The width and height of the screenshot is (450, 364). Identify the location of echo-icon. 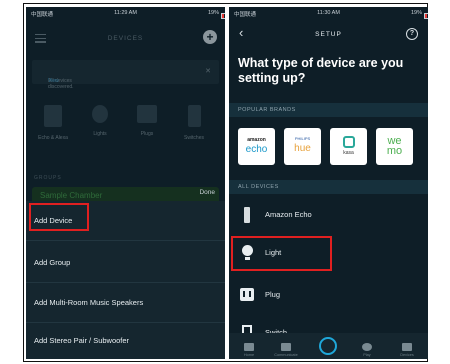
(53, 116).